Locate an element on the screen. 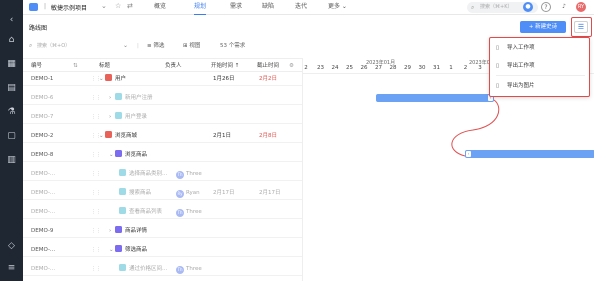 Image resolution: width=594 pixels, height=281 pixels. menu-item-import: ▯ 导入工作项 is located at coordinates (515, 48).